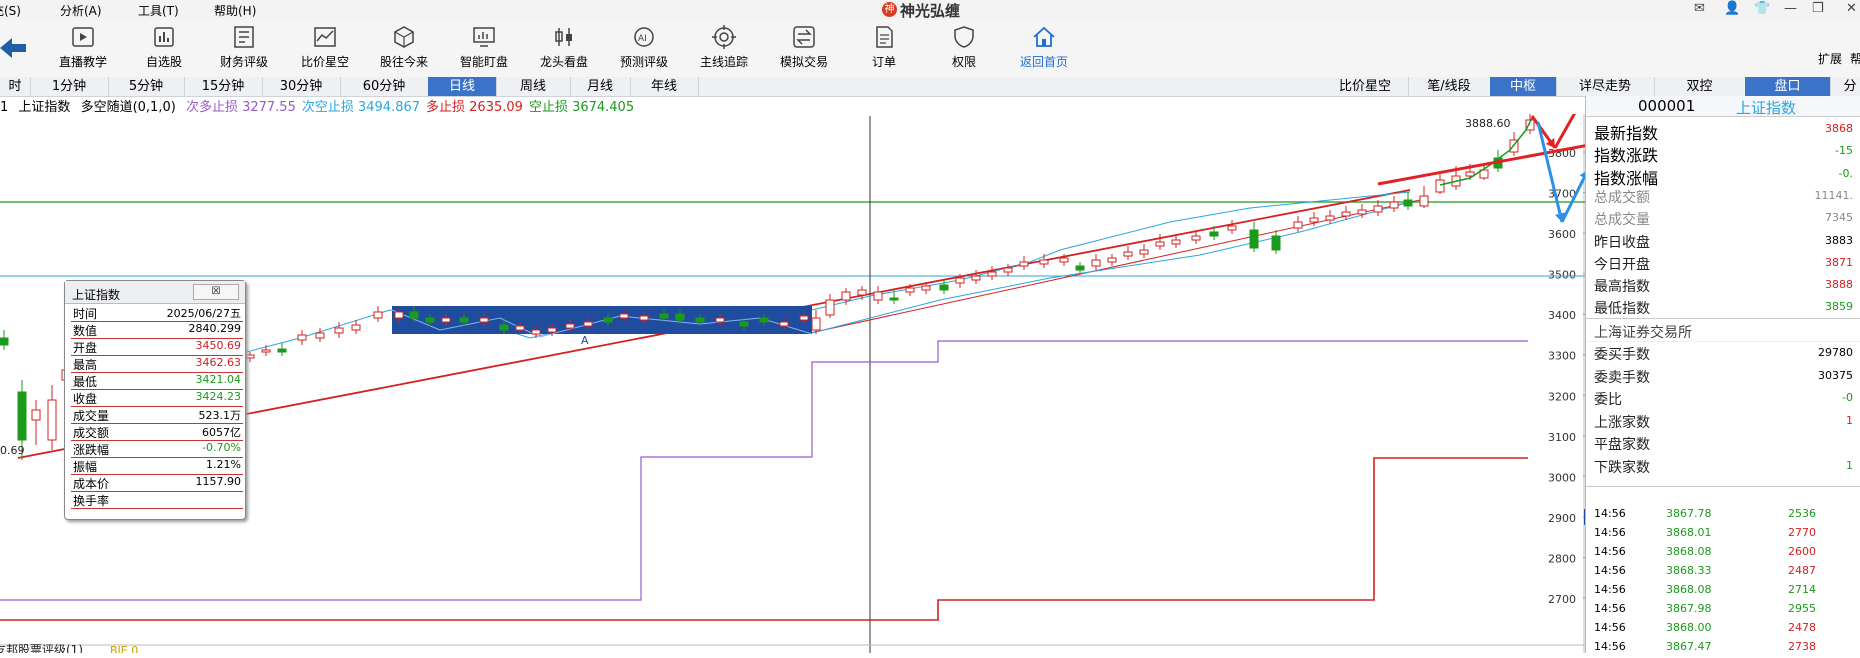  Describe the element at coordinates (325, 47) in the screenshot. I see `toolbar-button-trend-chart: 比价星空` at that location.